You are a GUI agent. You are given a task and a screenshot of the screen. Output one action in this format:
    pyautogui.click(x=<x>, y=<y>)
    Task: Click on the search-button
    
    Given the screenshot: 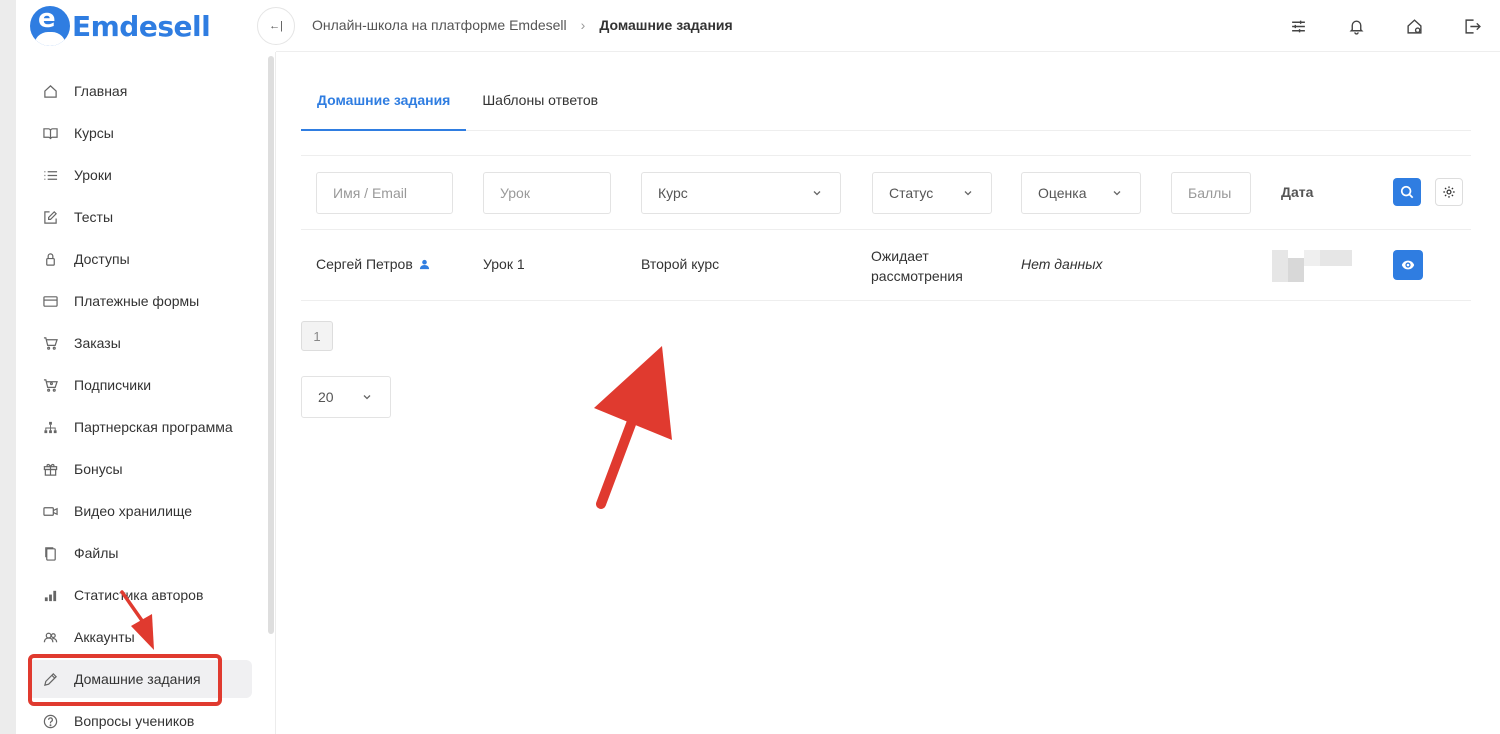 What is the action you would take?
    pyautogui.click(x=1407, y=192)
    